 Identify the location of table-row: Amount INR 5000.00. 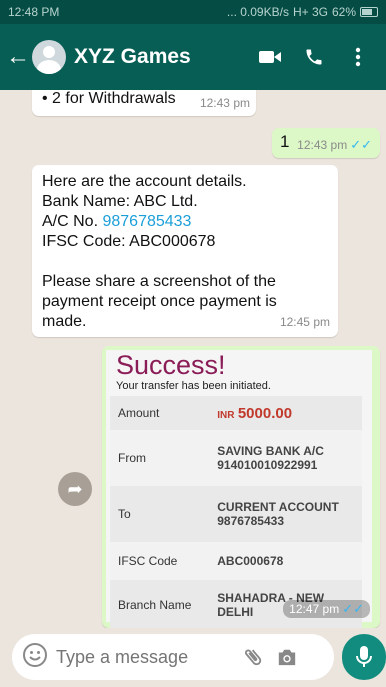
(236, 413).